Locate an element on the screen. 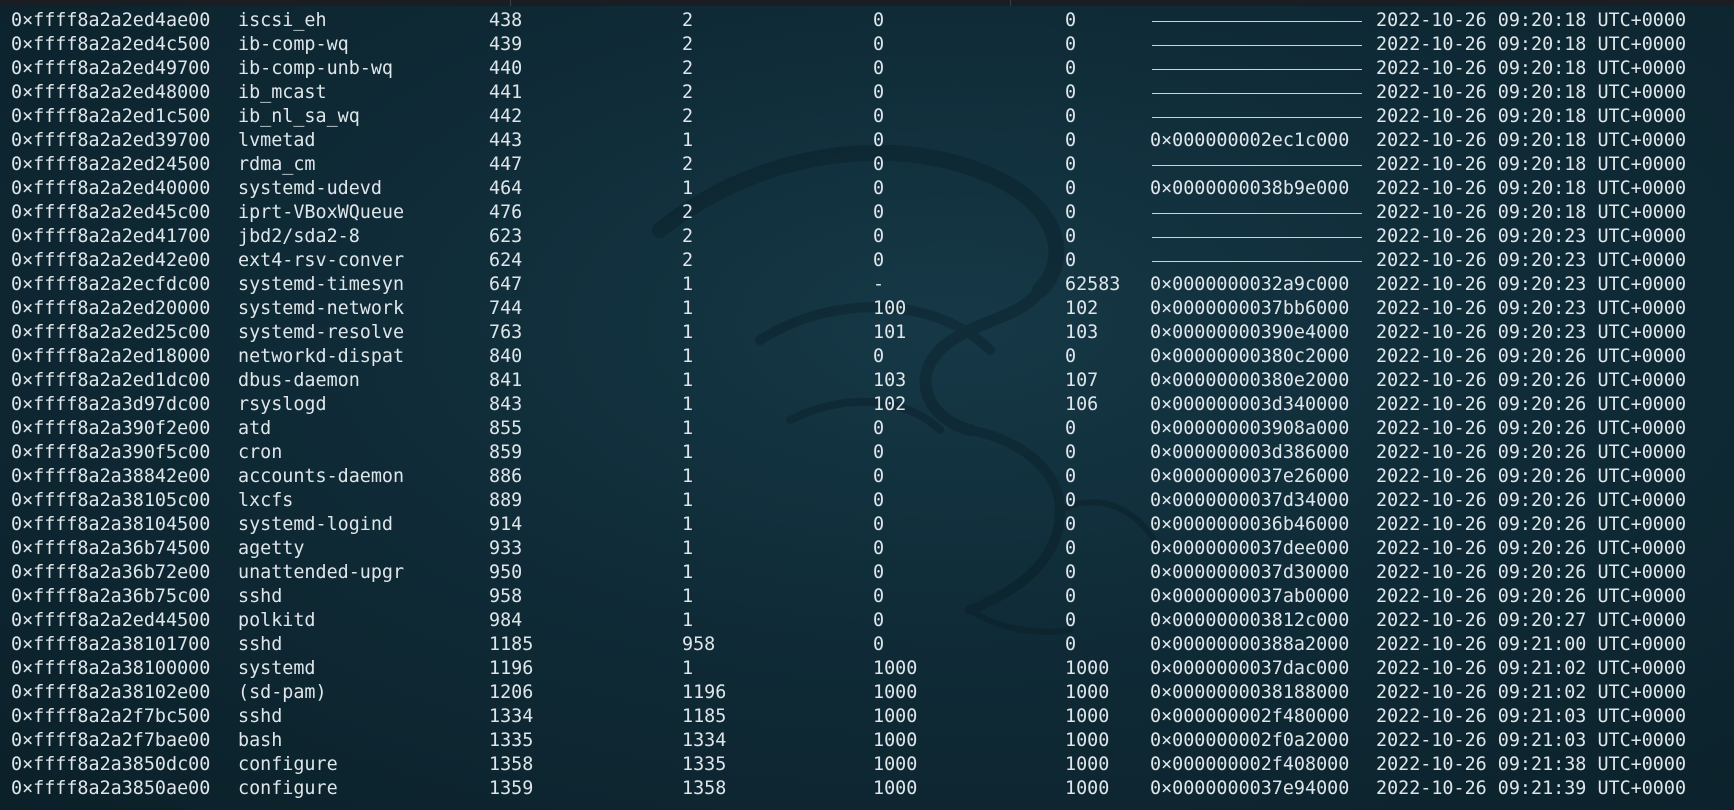 The width and height of the screenshot is (1734, 810). process-name-cell: jbd2/sda2-8 is located at coordinates (299, 236).